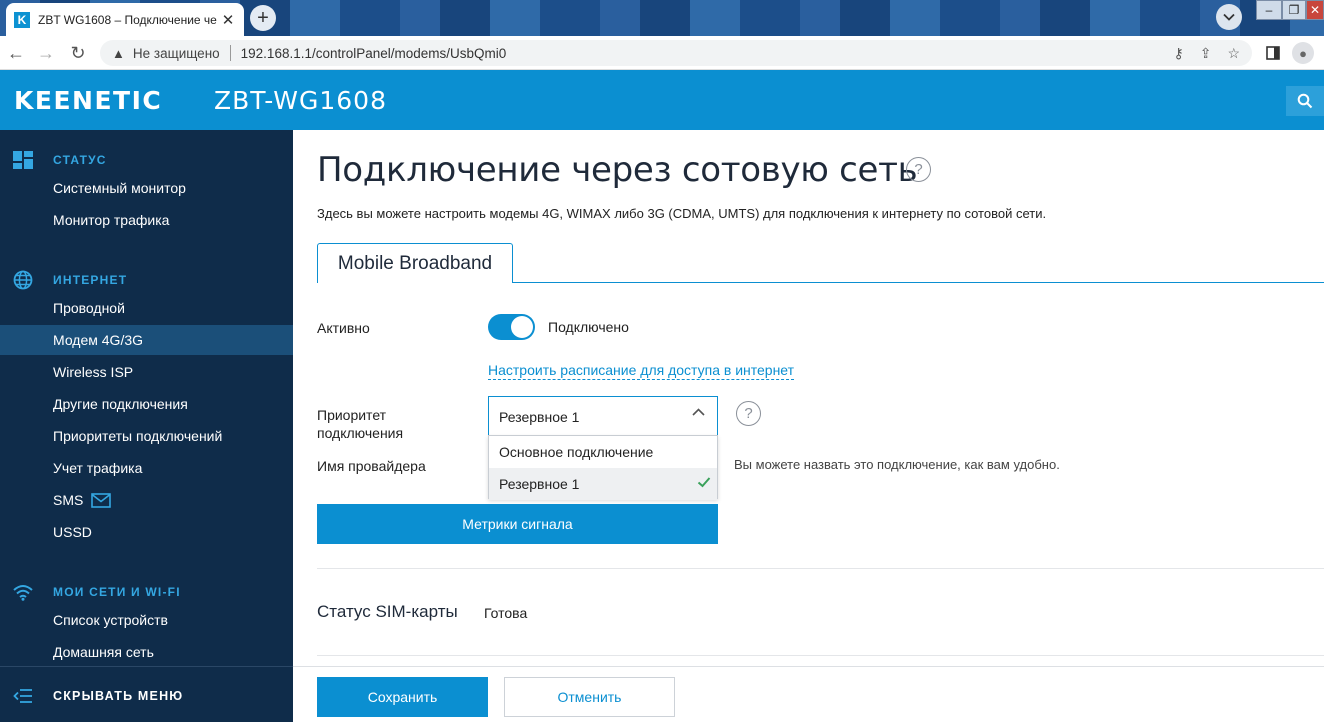 The width and height of the screenshot is (1324, 722). I want to click on sidebar-section-status: СТАТУС, so click(146, 160).